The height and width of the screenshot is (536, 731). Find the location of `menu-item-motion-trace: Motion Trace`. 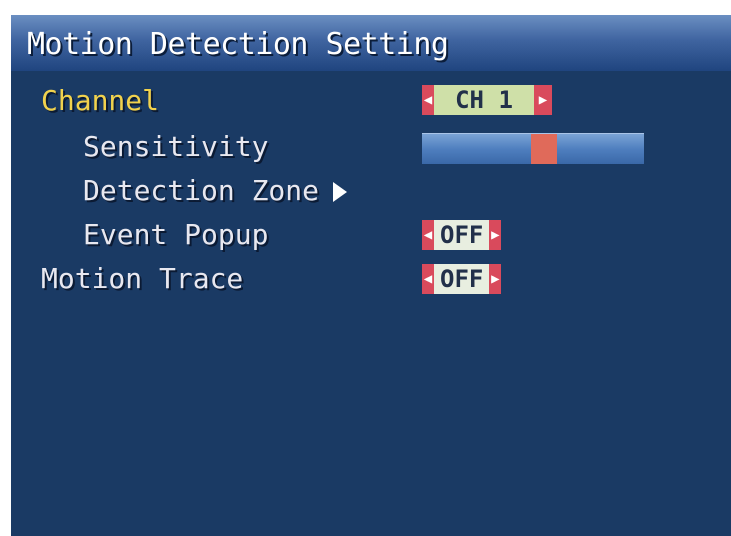

menu-item-motion-trace: Motion Trace is located at coordinates (142, 279).